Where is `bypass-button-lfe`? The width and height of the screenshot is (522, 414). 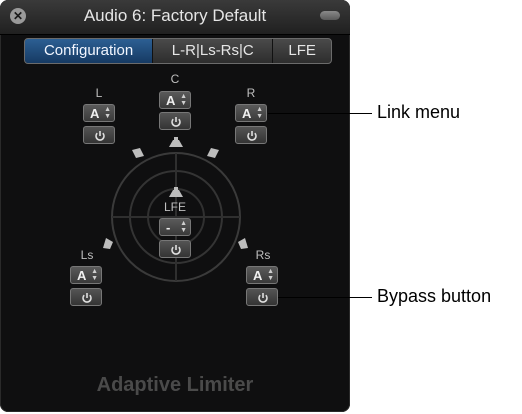 bypass-button-lfe is located at coordinates (175, 249).